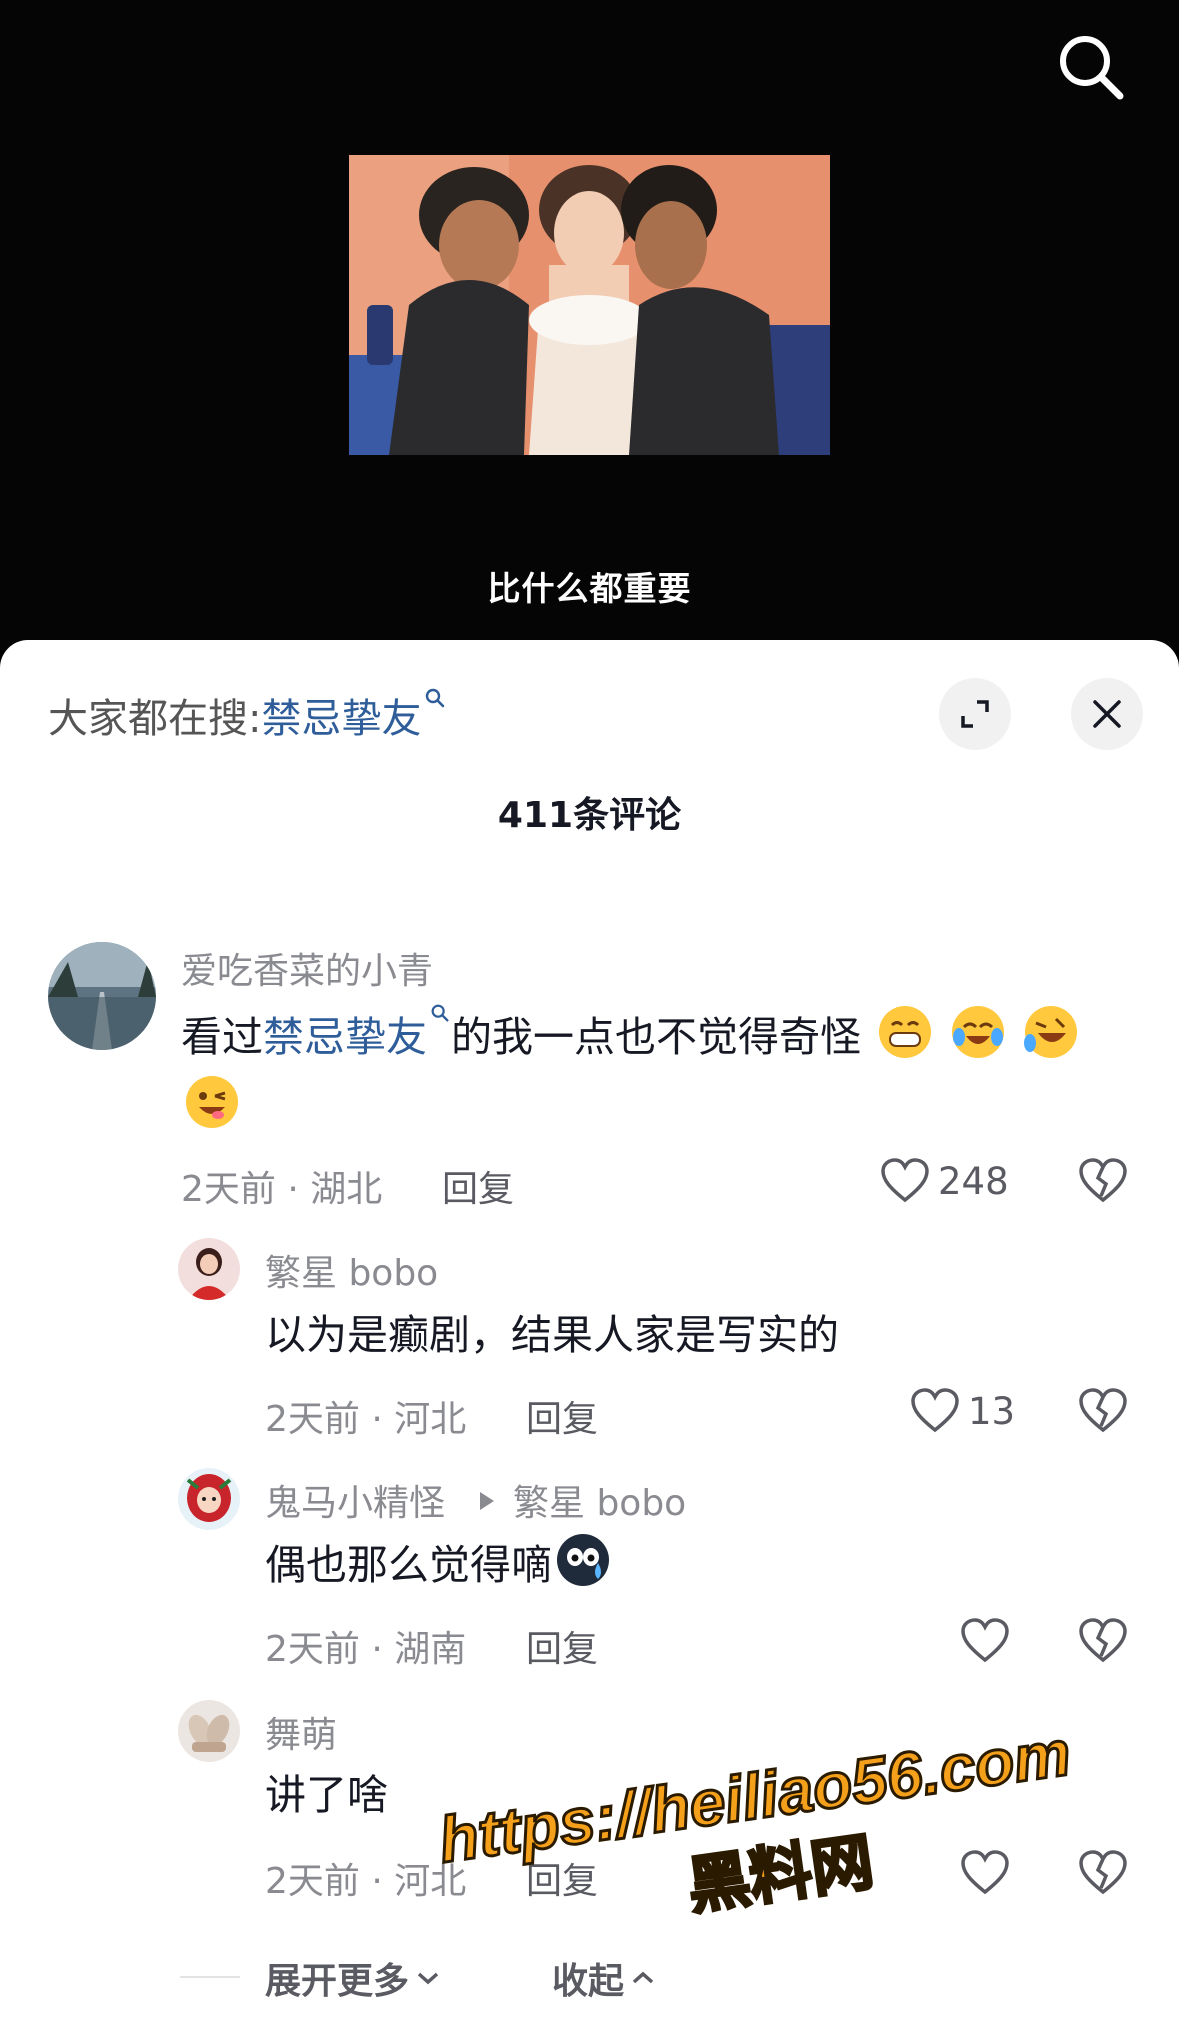 The width and height of the screenshot is (1179, 2025). Describe the element at coordinates (588, 1981) in the screenshot. I see `collapse-label: 收起` at that location.